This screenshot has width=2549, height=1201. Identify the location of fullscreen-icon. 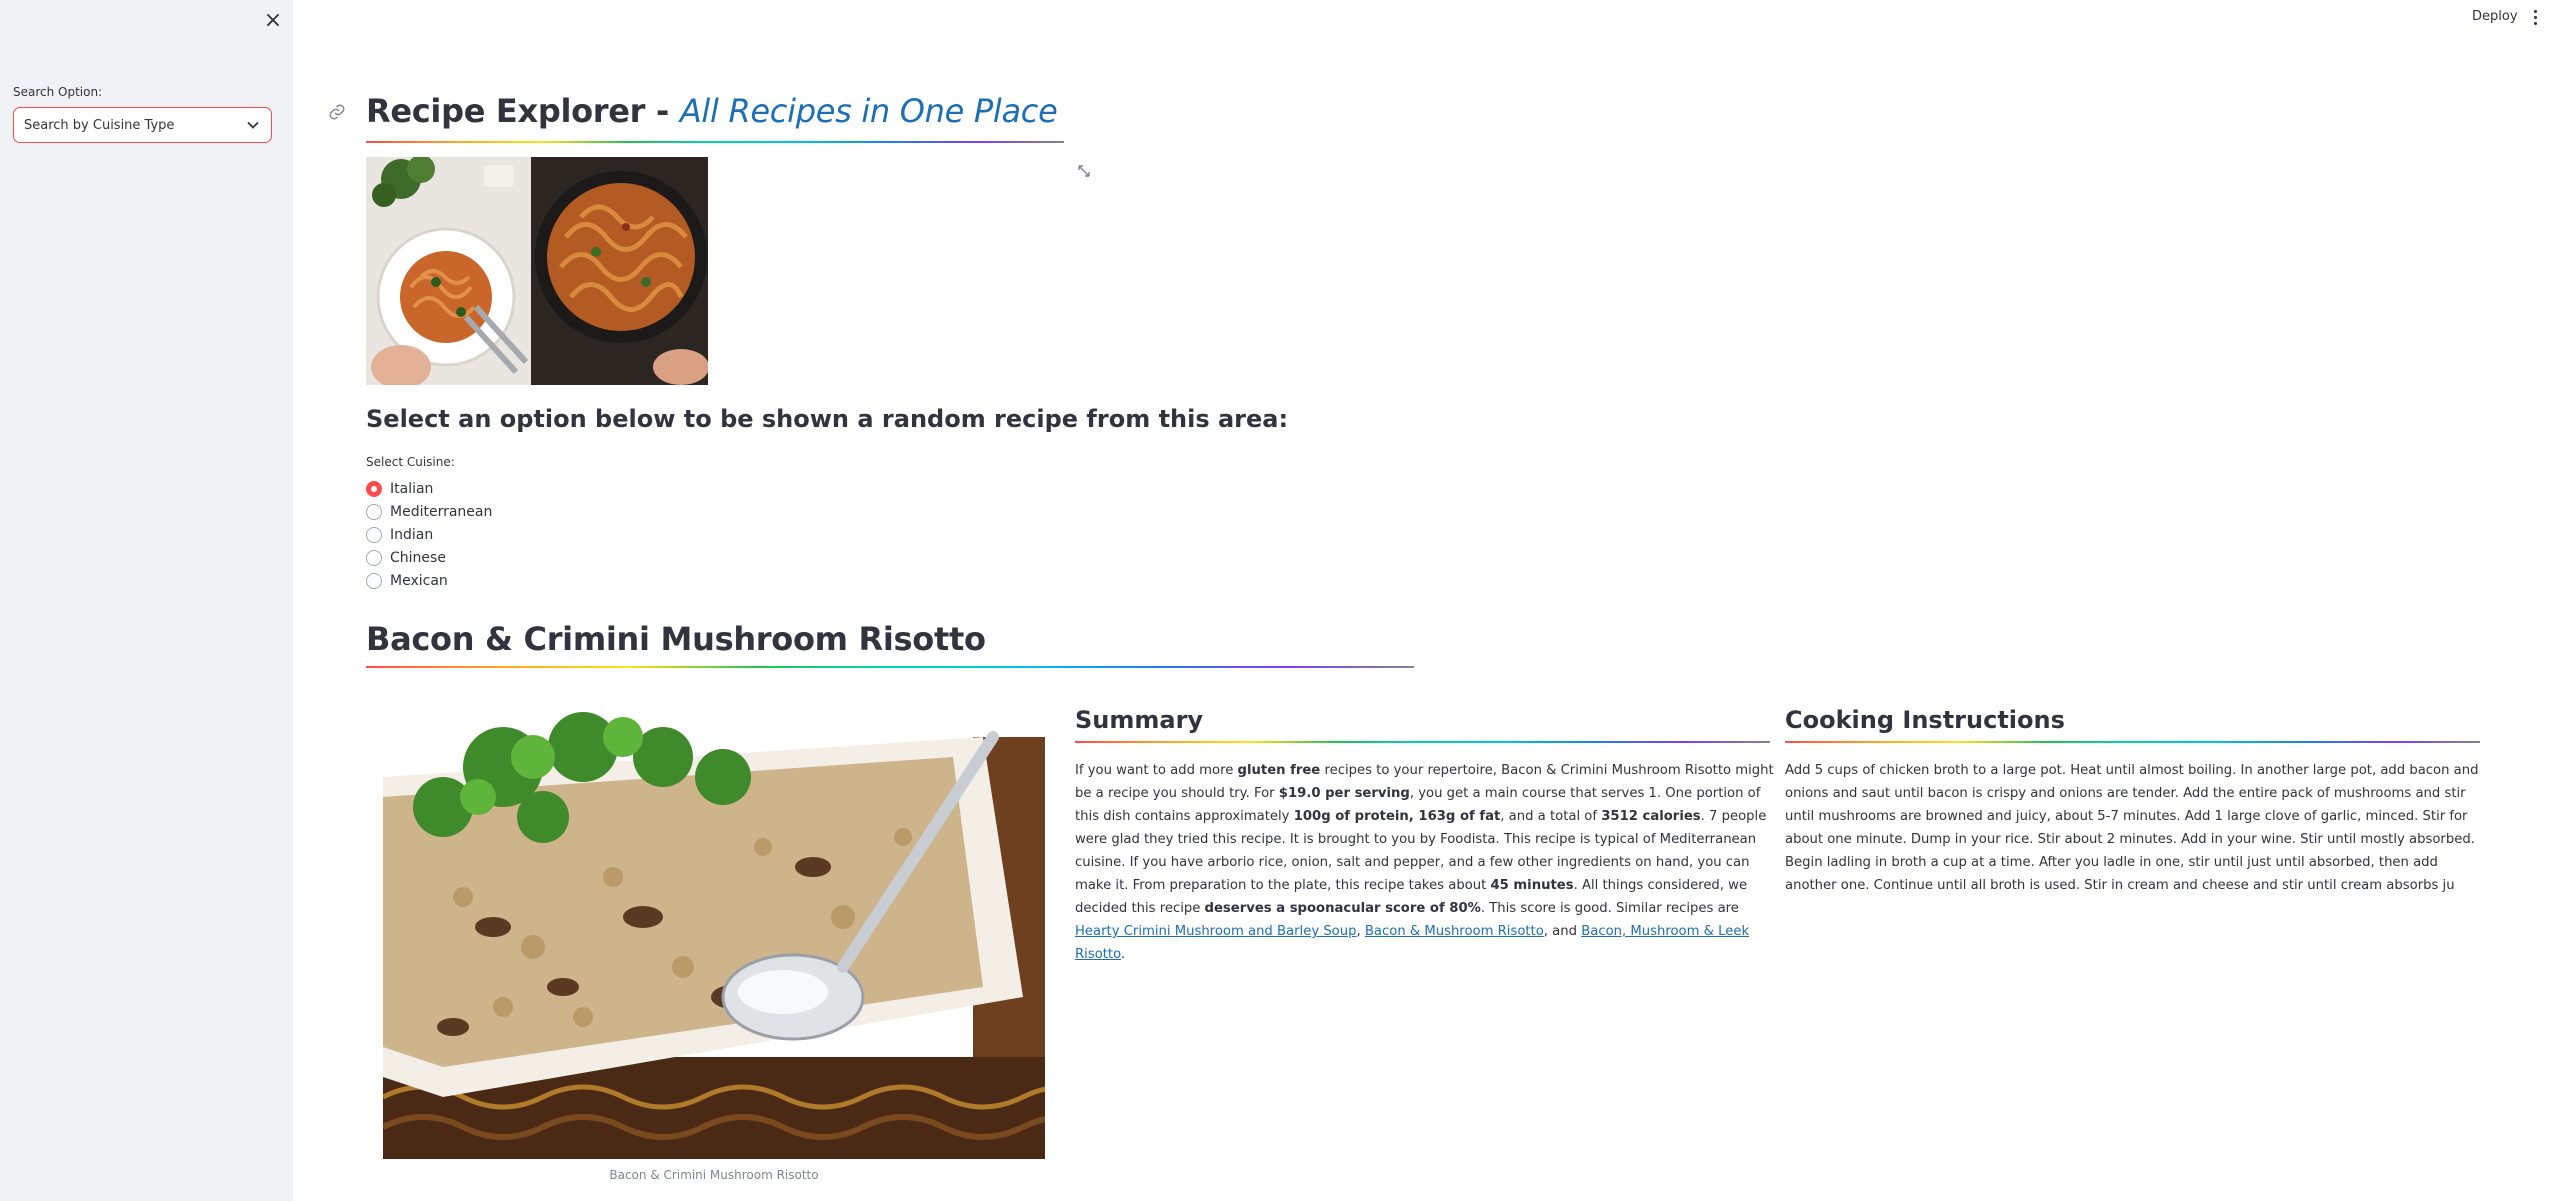
(1085, 171).